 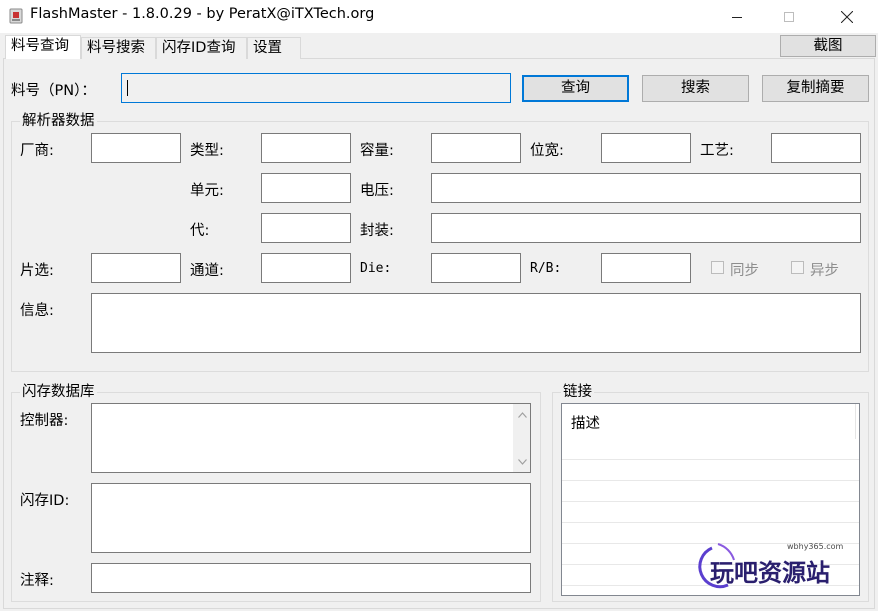 What do you see at coordinates (797, 267) in the screenshot?
I see `async-checkbox` at bounding box center [797, 267].